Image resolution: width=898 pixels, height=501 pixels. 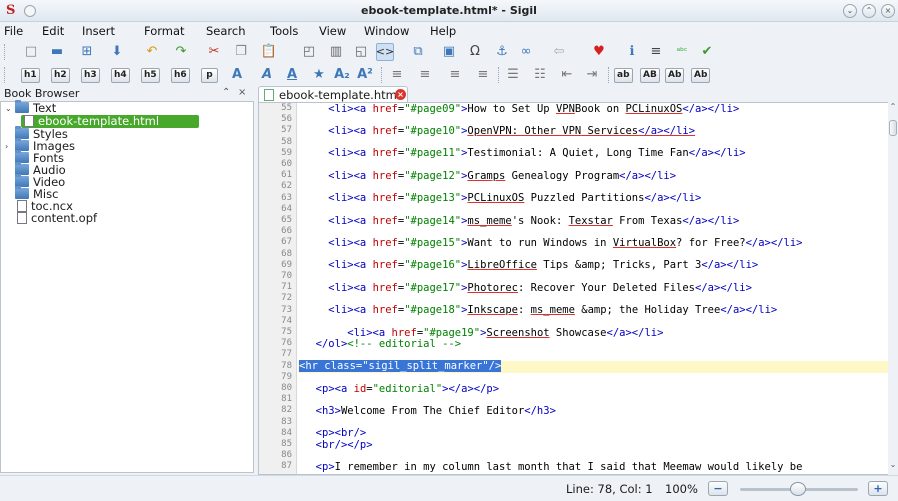 I want to click on preview-icon: ◱, so click(x=361, y=52).